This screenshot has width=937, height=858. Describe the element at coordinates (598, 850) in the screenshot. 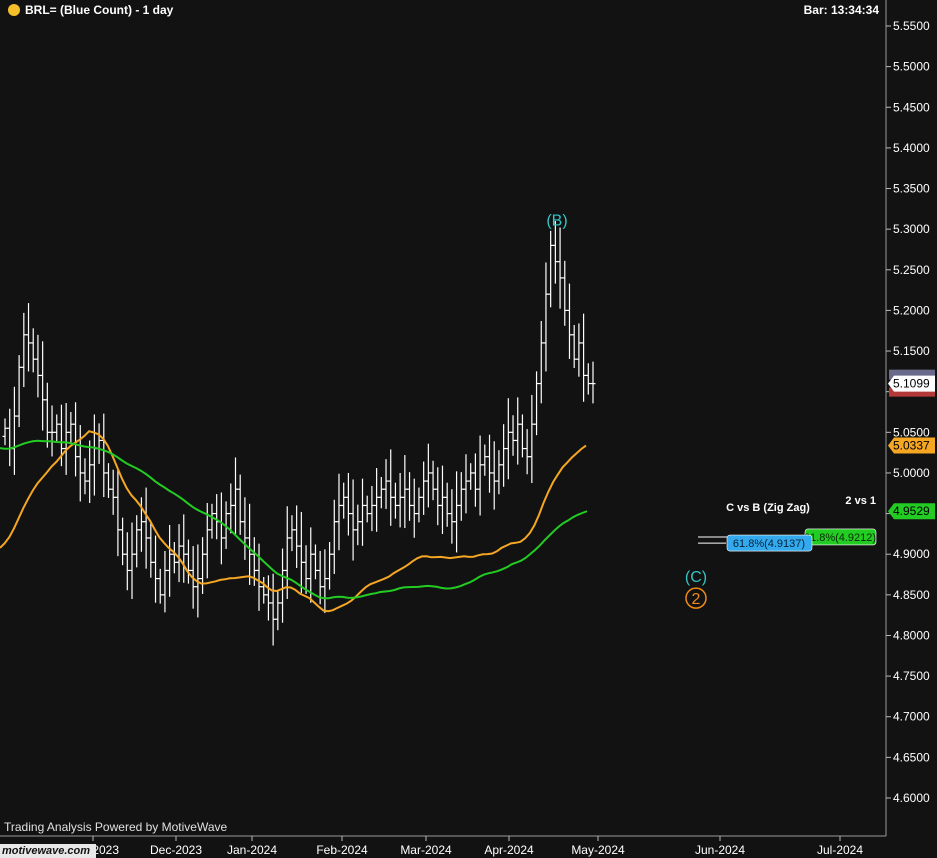

I see `time-tick-label: May-2024` at that location.